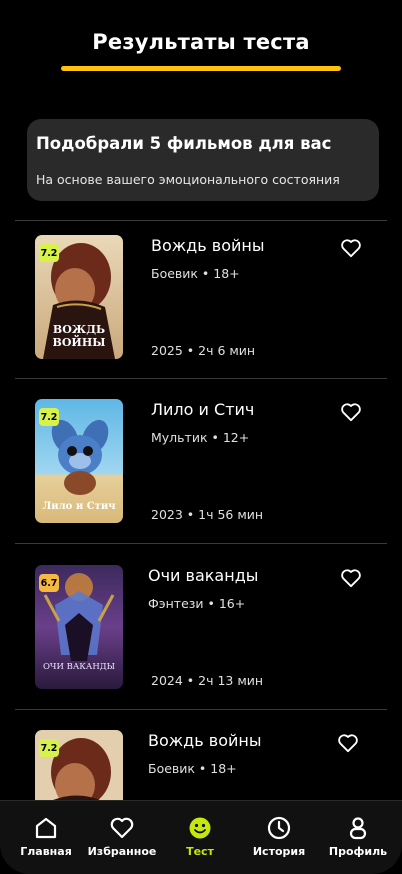 This screenshot has width=402, height=874. Describe the element at coordinates (207, 514) in the screenshot. I see `movie-meta: 2023 • 1ч 56 мин` at that location.